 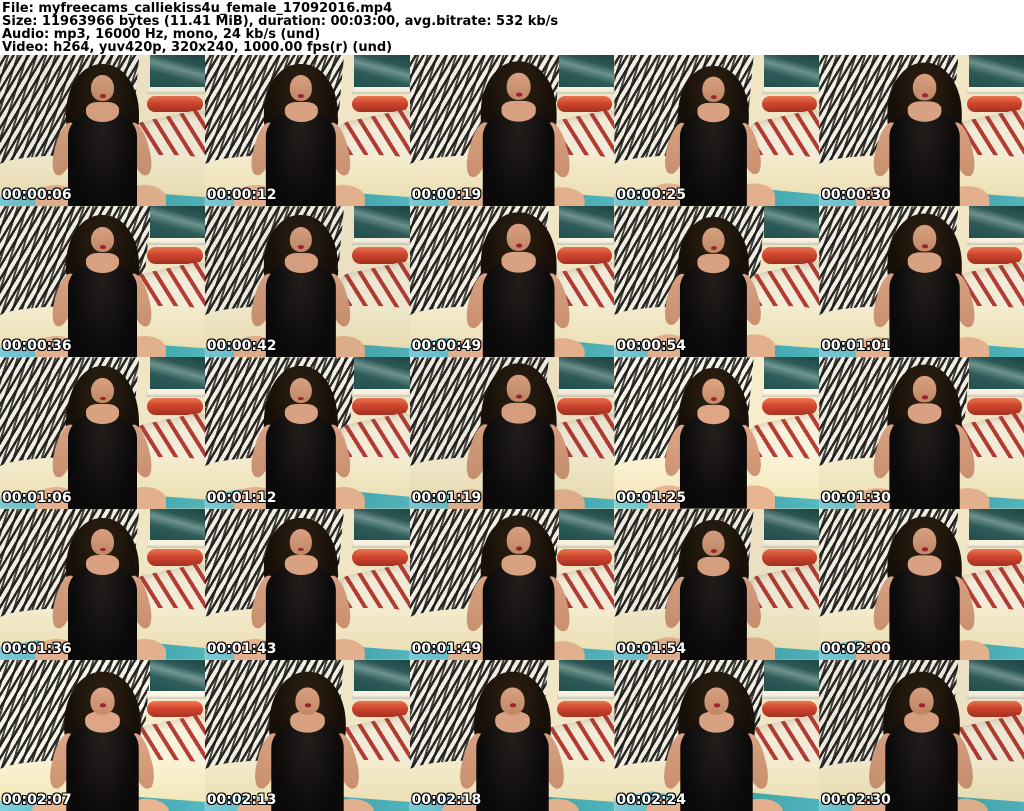 What do you see at coordinates (37, 346) in the screenshot?
I see `frame-timestamp: 00:00:36` at bounding box center [37, 346].